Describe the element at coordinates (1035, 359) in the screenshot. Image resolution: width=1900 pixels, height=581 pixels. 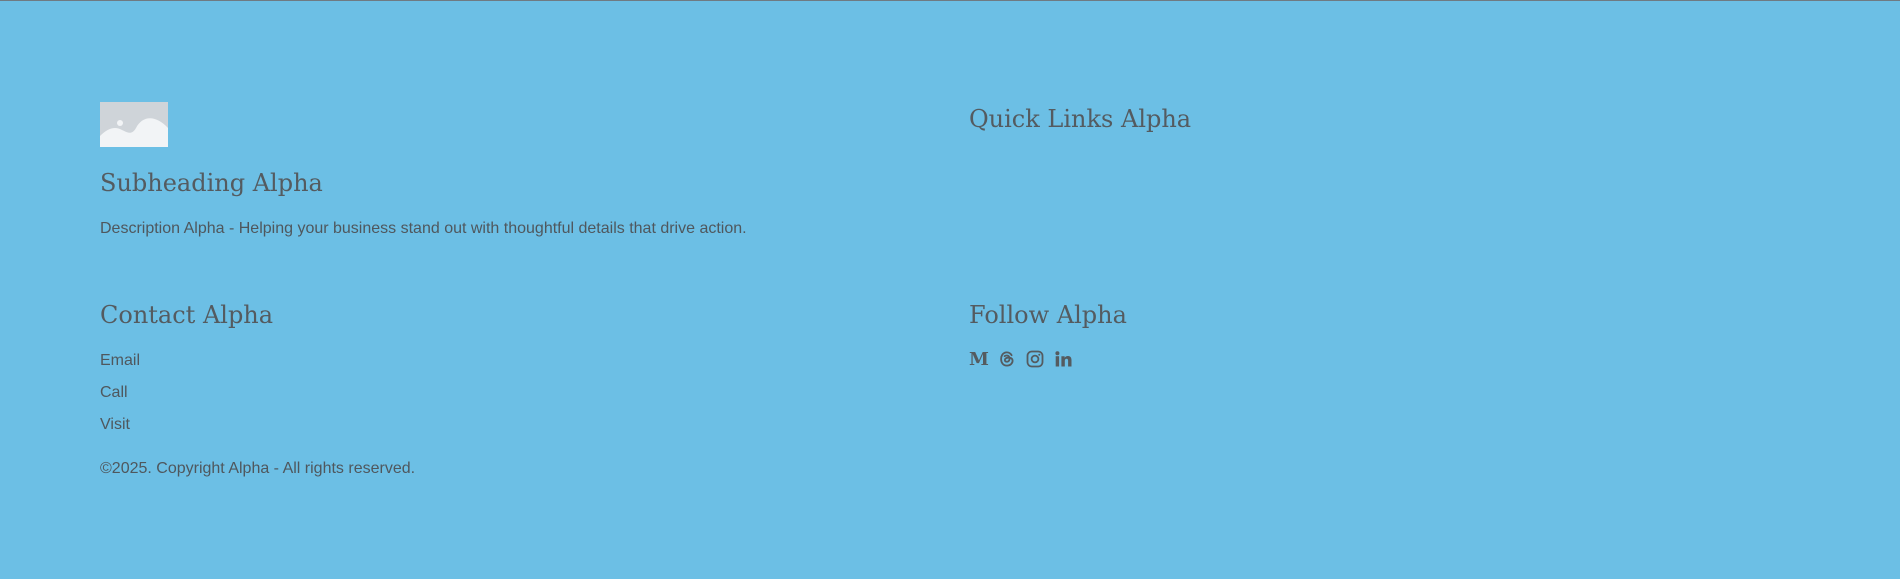
I see `instagram-icon` at that location.